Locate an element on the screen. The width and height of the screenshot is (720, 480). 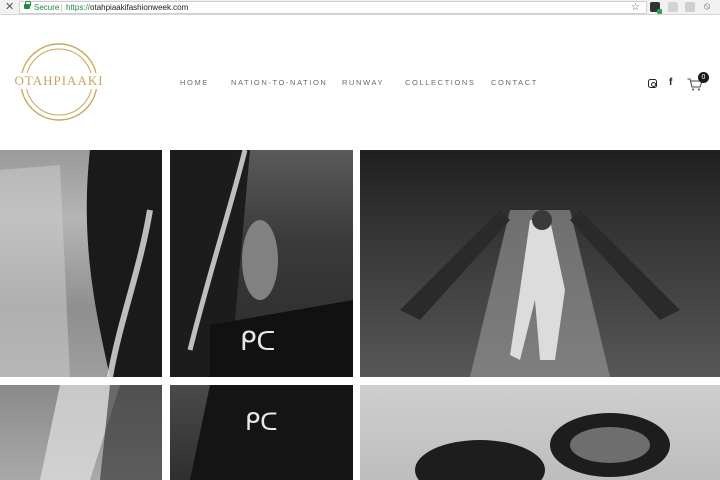
site-logo: OTAHPIAAKI is located at coordinates (59, 83).